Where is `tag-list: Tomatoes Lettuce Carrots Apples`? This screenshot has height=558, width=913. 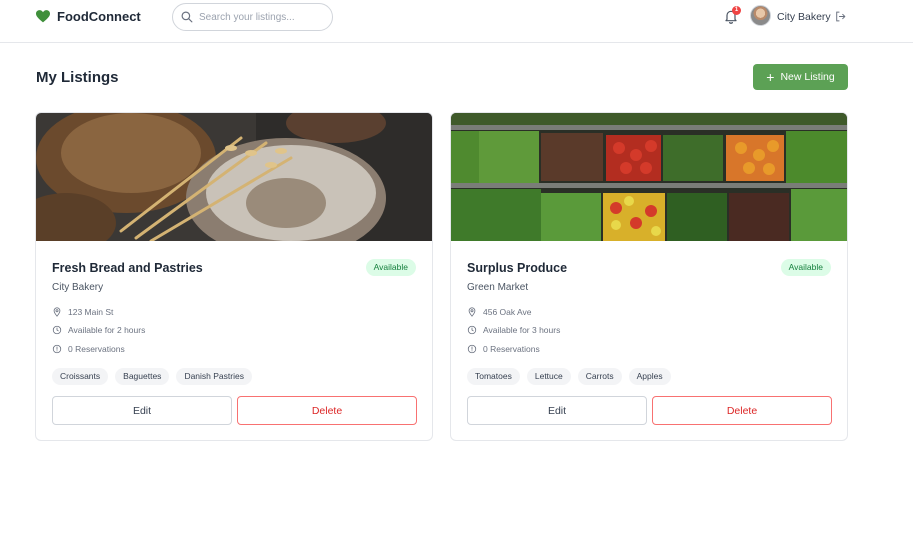
tag-list: Tomatoes Lettuce Carrots Apples is located at coordinates (569, 376).